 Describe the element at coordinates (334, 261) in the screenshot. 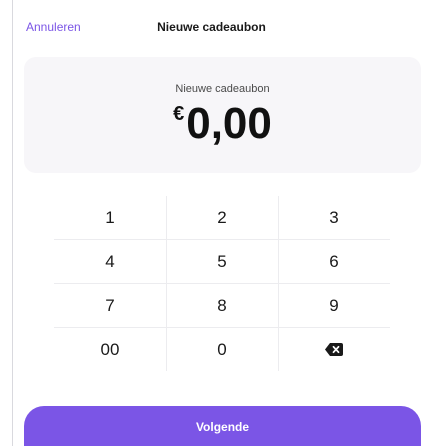

I see `key-6: 6` at that location.